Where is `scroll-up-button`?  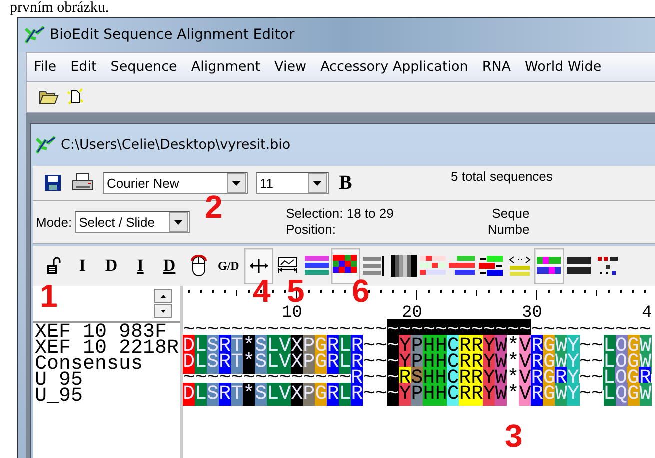
scroll-up-button is located at coordinates (163, 296).